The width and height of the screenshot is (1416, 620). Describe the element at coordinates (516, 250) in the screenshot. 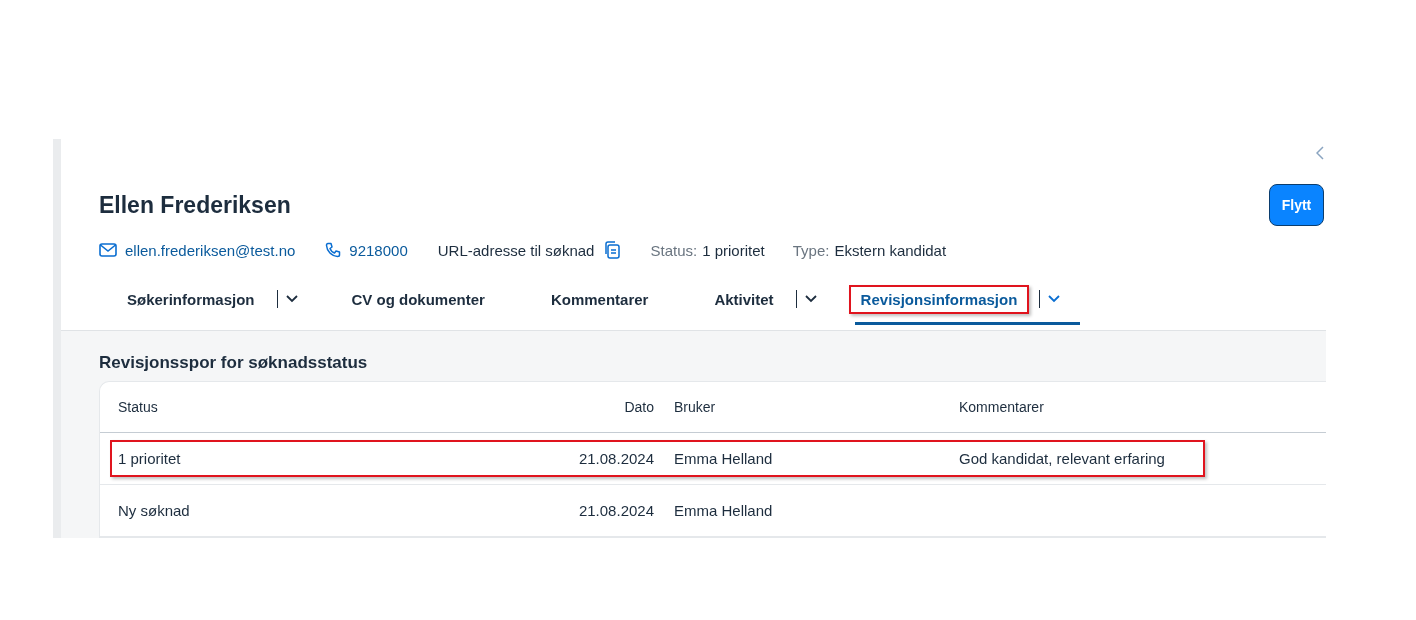

I see `url-label: URL-adresse til søknad` at that location.